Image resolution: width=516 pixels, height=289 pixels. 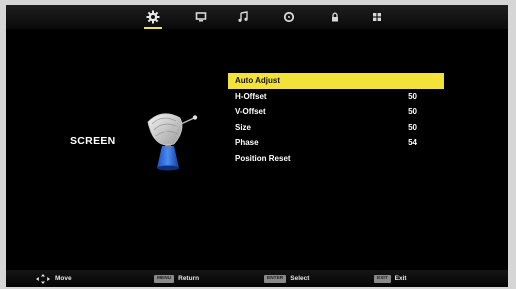 I want to click on menu-tab-bar, so click(x=257, y=17).